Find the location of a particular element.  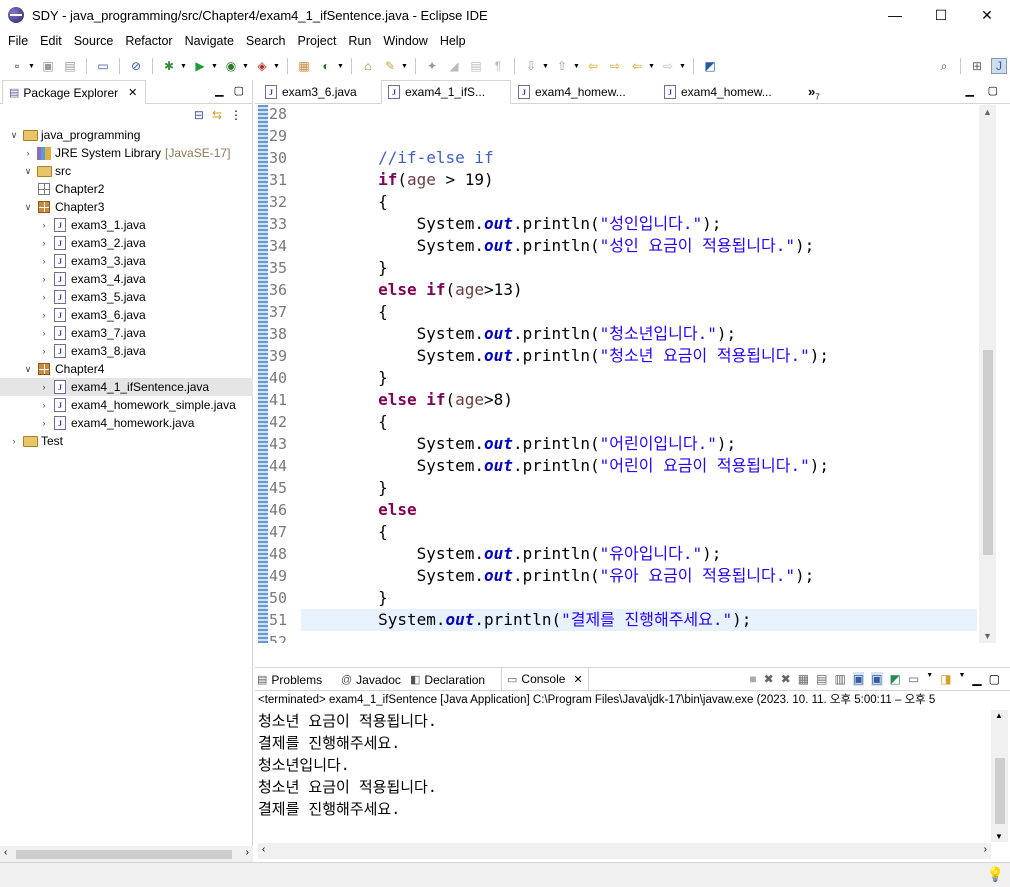

code-line: if(age > 19) is located at coordinates (639, 180).